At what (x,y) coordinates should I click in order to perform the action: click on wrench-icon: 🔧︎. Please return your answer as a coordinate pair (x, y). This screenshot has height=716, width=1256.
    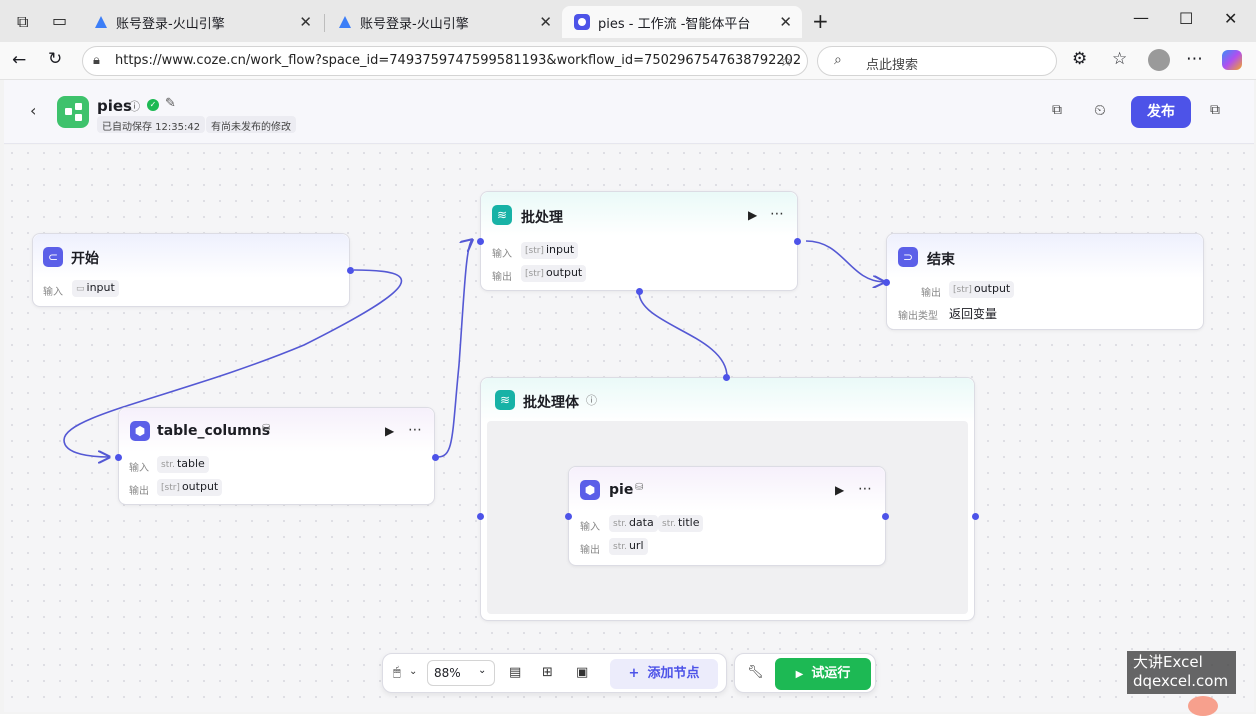
    Looking at the image, I should click on (755, 672).